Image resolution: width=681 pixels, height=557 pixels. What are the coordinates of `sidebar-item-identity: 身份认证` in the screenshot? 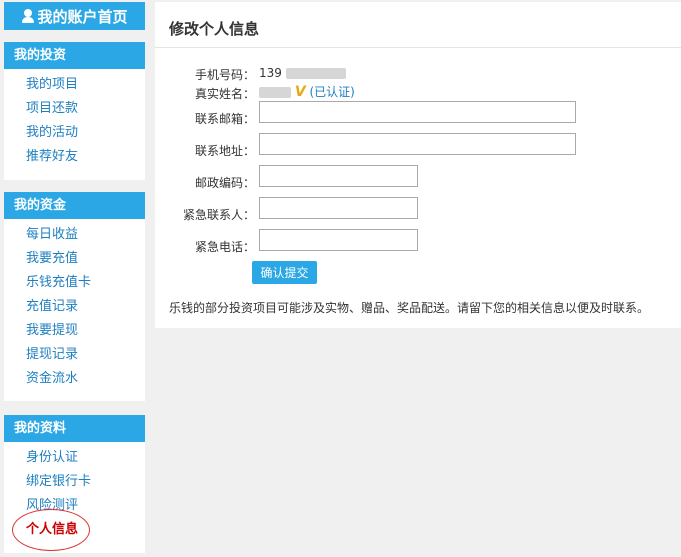 It's located at (85, 458).